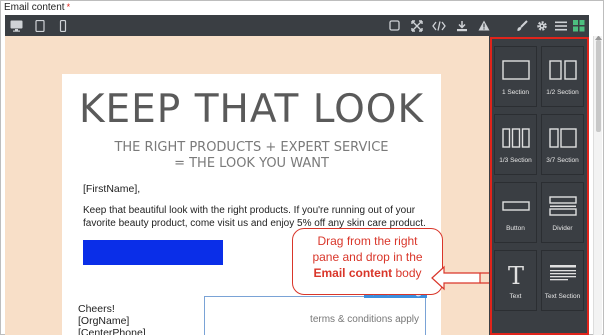 The width and height of the screenshot is (604, 335). I want to click on callout-line1: Drag from the right, so click(367, 241).